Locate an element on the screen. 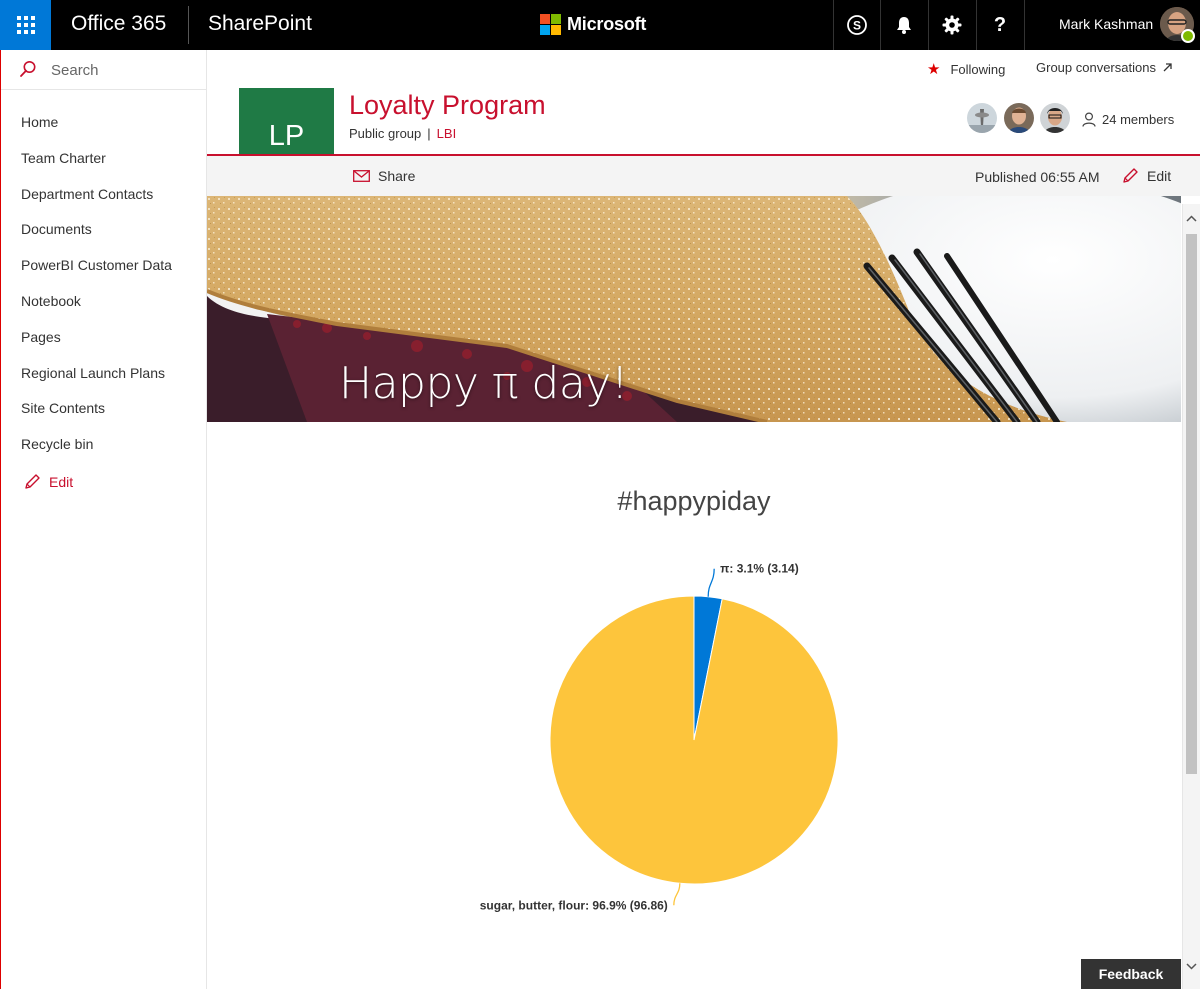  vertical-scrollbar is located at coordinates (1191, 596).